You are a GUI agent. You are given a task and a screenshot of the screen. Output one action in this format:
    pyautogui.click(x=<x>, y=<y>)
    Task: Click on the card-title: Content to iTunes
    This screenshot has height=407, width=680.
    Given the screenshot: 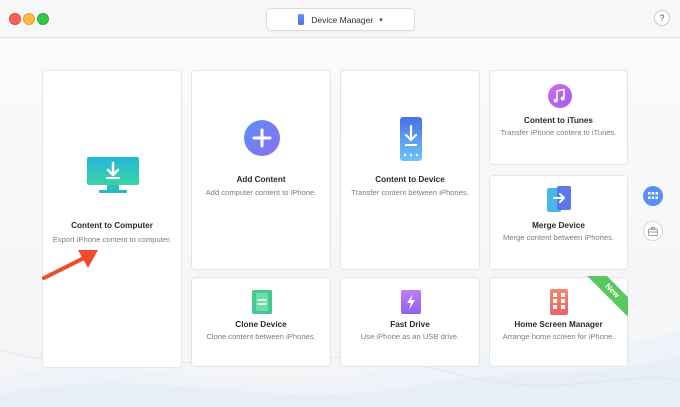 What is the action you would take?
    pyautogui.click(x=558, y=120)
    